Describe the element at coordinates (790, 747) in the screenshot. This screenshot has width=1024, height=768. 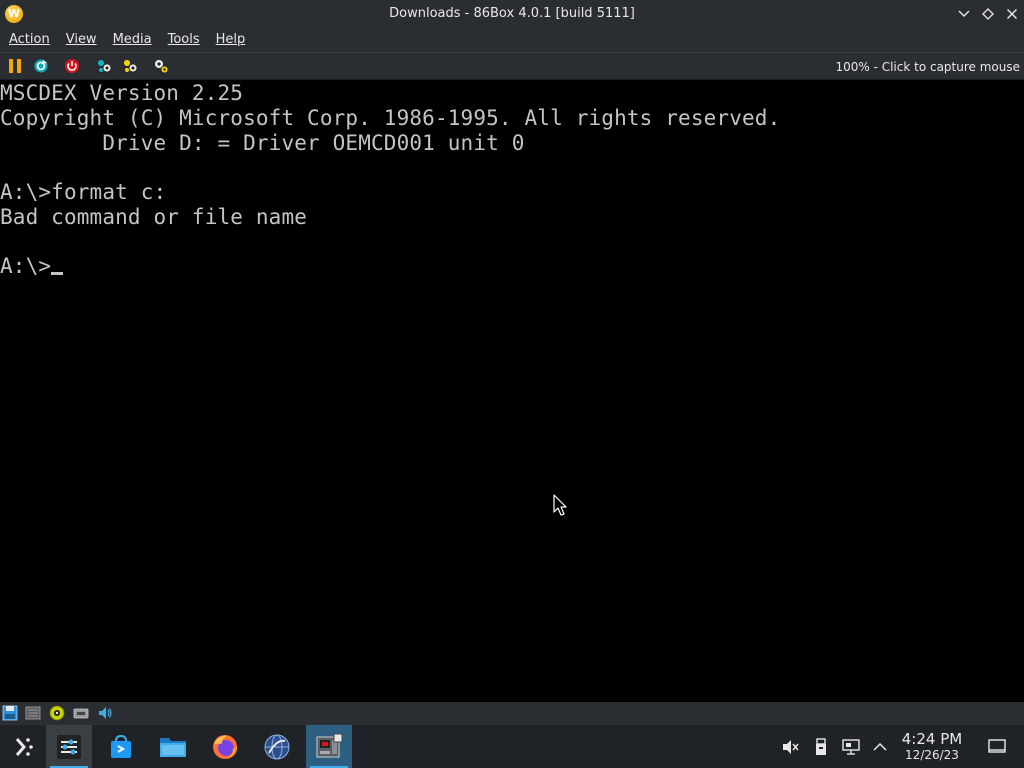
I see `volume-muted-icon` at that location.